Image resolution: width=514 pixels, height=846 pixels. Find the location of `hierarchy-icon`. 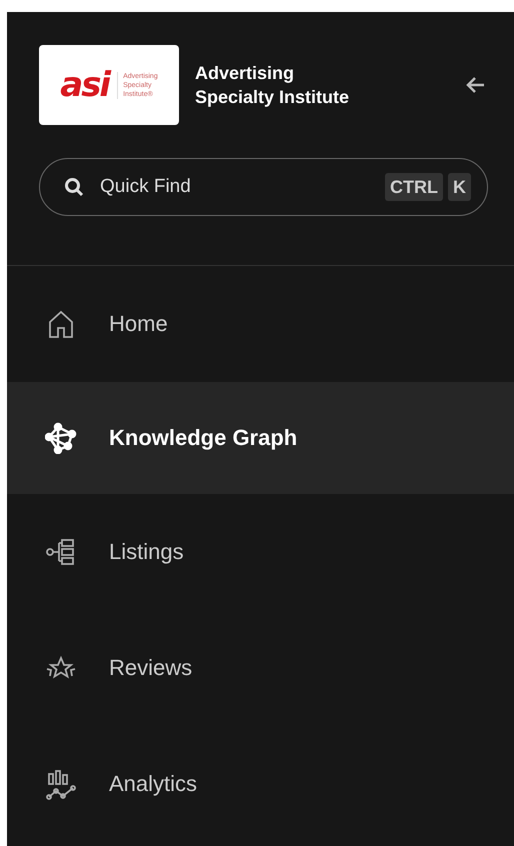

hierarchy-icon is located at coordinates (61, 552).